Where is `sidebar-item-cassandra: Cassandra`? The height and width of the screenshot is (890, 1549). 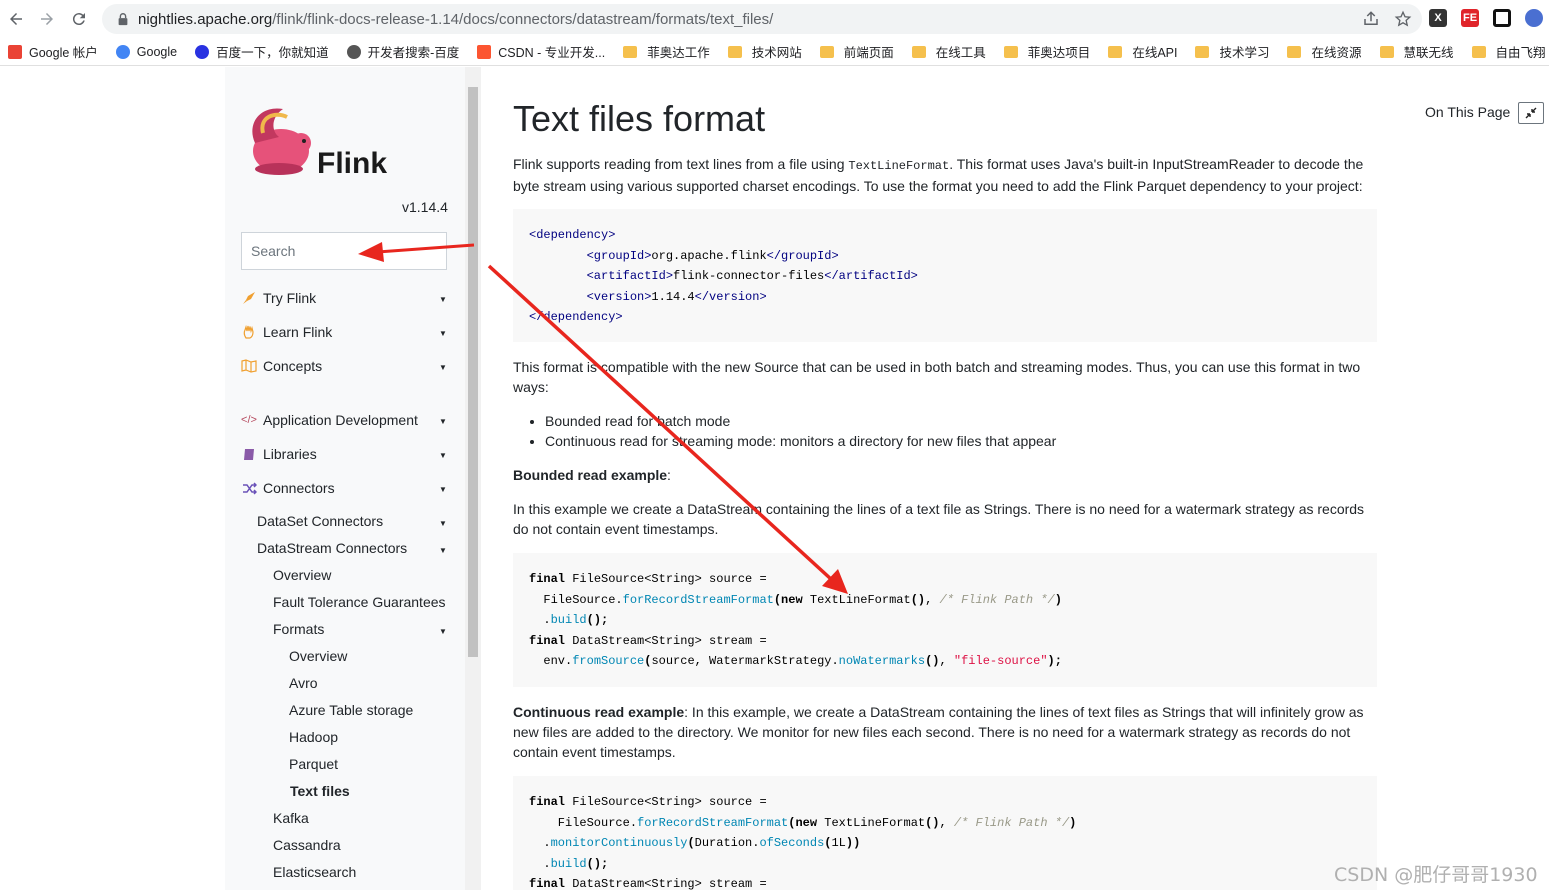
sidebar-item-cassandra: Cassandra is located at coordinates (307, 847).